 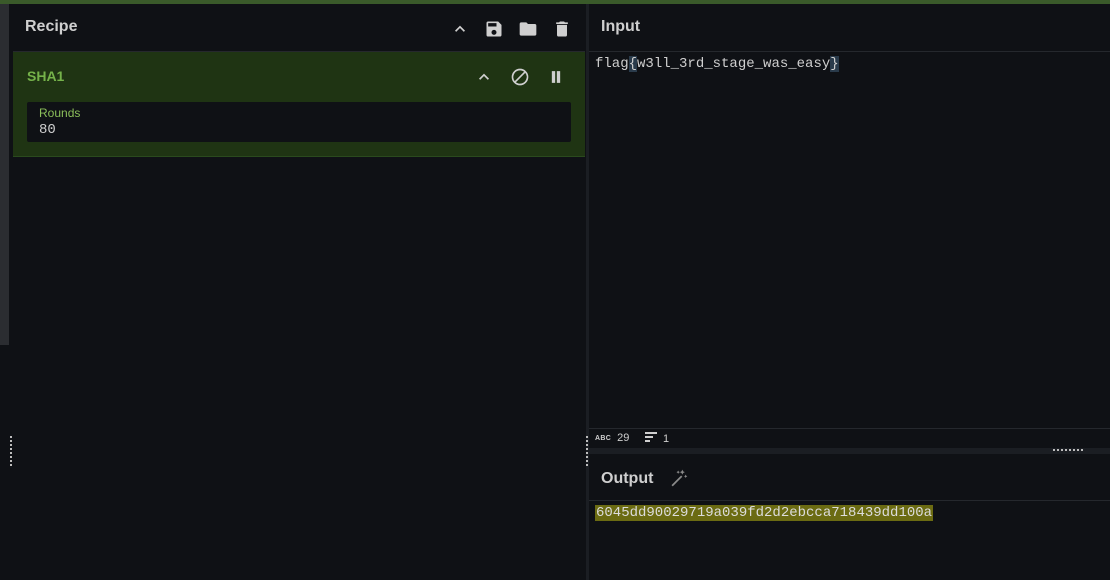 I want to click on input-textarea: flag{w3ll_3rd_stage_was_easy}, so click(x=717, y=64).